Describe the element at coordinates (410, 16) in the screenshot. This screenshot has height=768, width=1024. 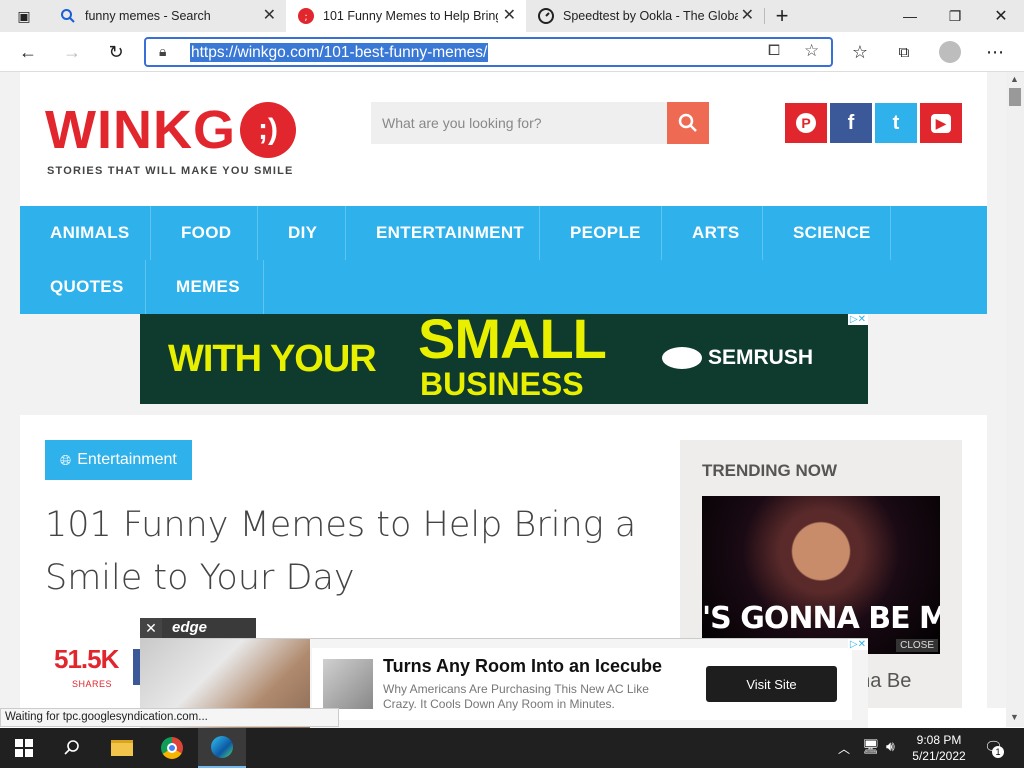
I see `tab-title: 101 Funny Memes to Help Bring` at that location.